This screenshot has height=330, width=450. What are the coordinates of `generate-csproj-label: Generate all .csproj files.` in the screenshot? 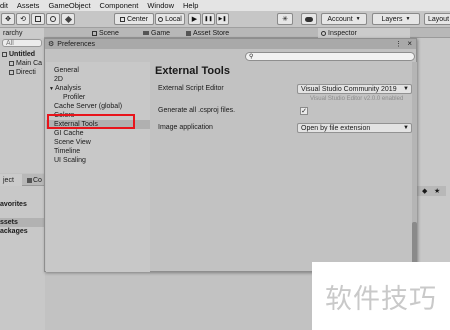 It's located at (197, 110).